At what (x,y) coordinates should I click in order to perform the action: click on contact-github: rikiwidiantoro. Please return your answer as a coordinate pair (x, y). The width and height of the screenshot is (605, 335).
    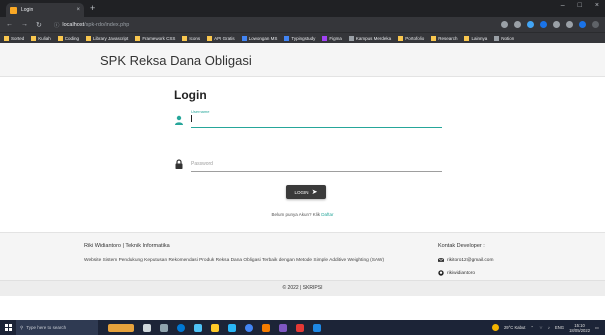
    Looking at the image, I should click on (456, 273).